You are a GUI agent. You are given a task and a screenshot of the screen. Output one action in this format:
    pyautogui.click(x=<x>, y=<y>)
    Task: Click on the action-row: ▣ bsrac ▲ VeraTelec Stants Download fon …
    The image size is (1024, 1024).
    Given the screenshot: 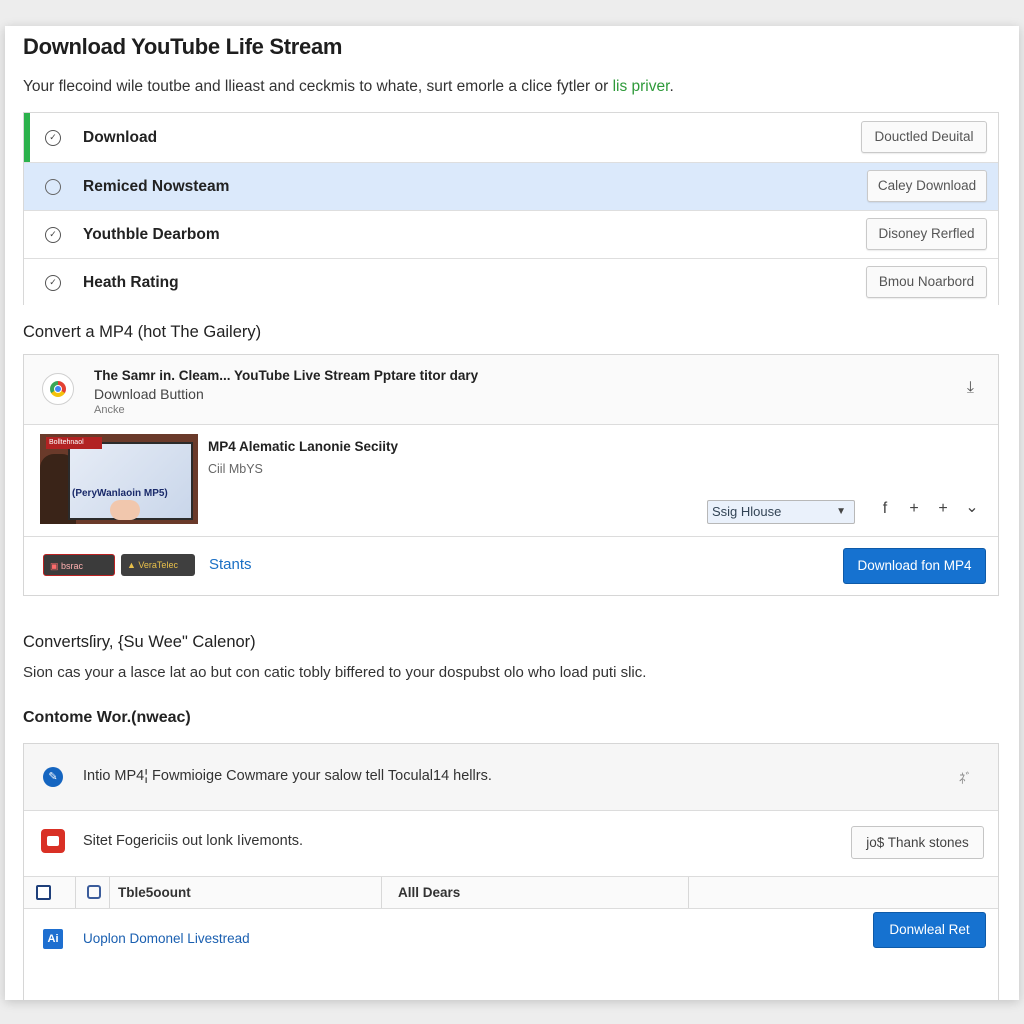 What is the action you would take?
    pyautogui.click(x=511, y=566)
    